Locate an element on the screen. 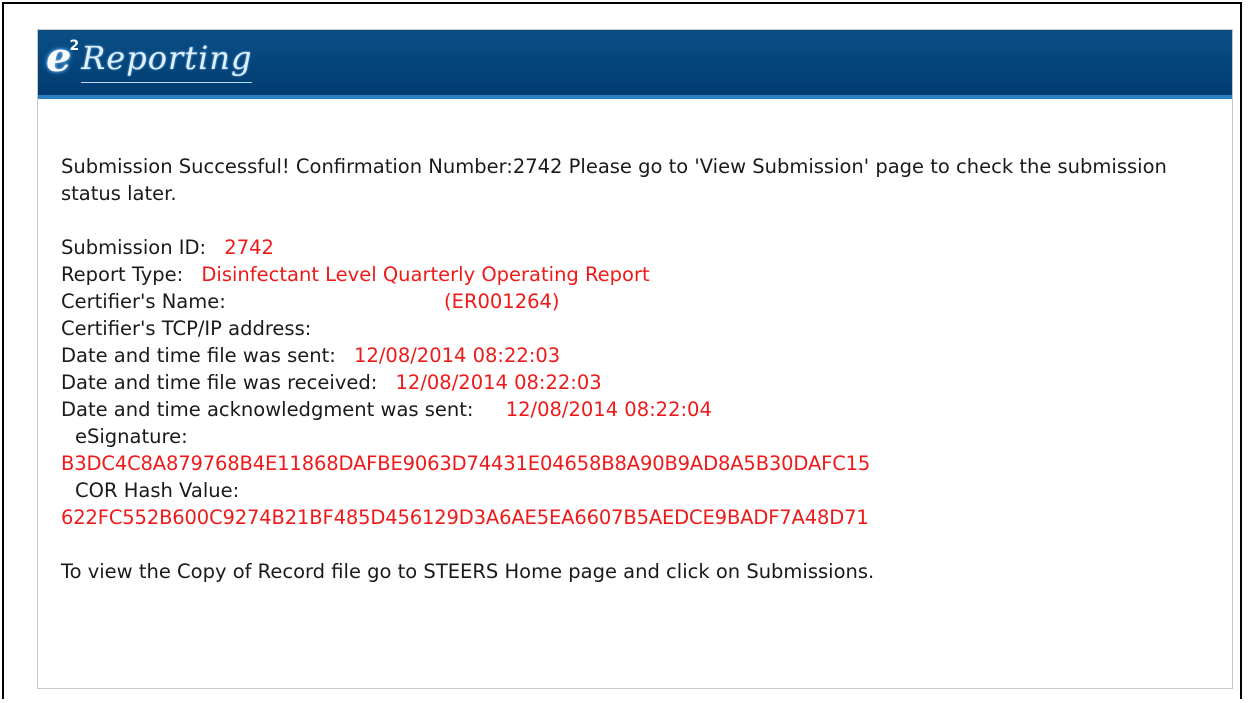 This screenshot has width=1248, height=703. logo-wordmark: Reporting is located at coordinates (167, 58).